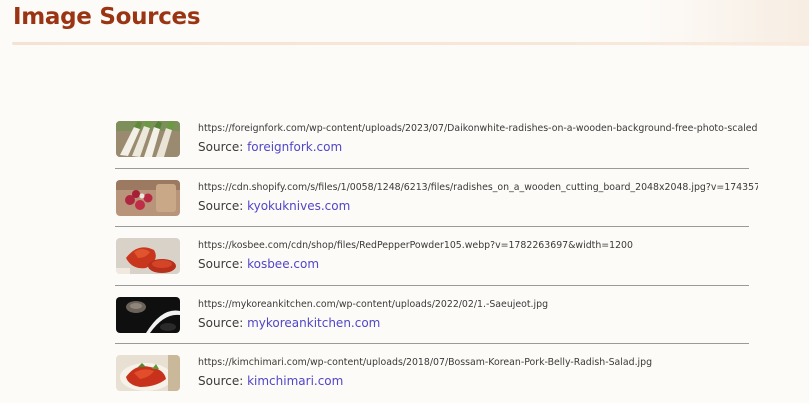 This screenshot has height=403, width=809. What do you see at coordinates (313, 323) in the screenshot?
I see `source-link: mykoreankitchen.com` at bounding box center [313, 323].